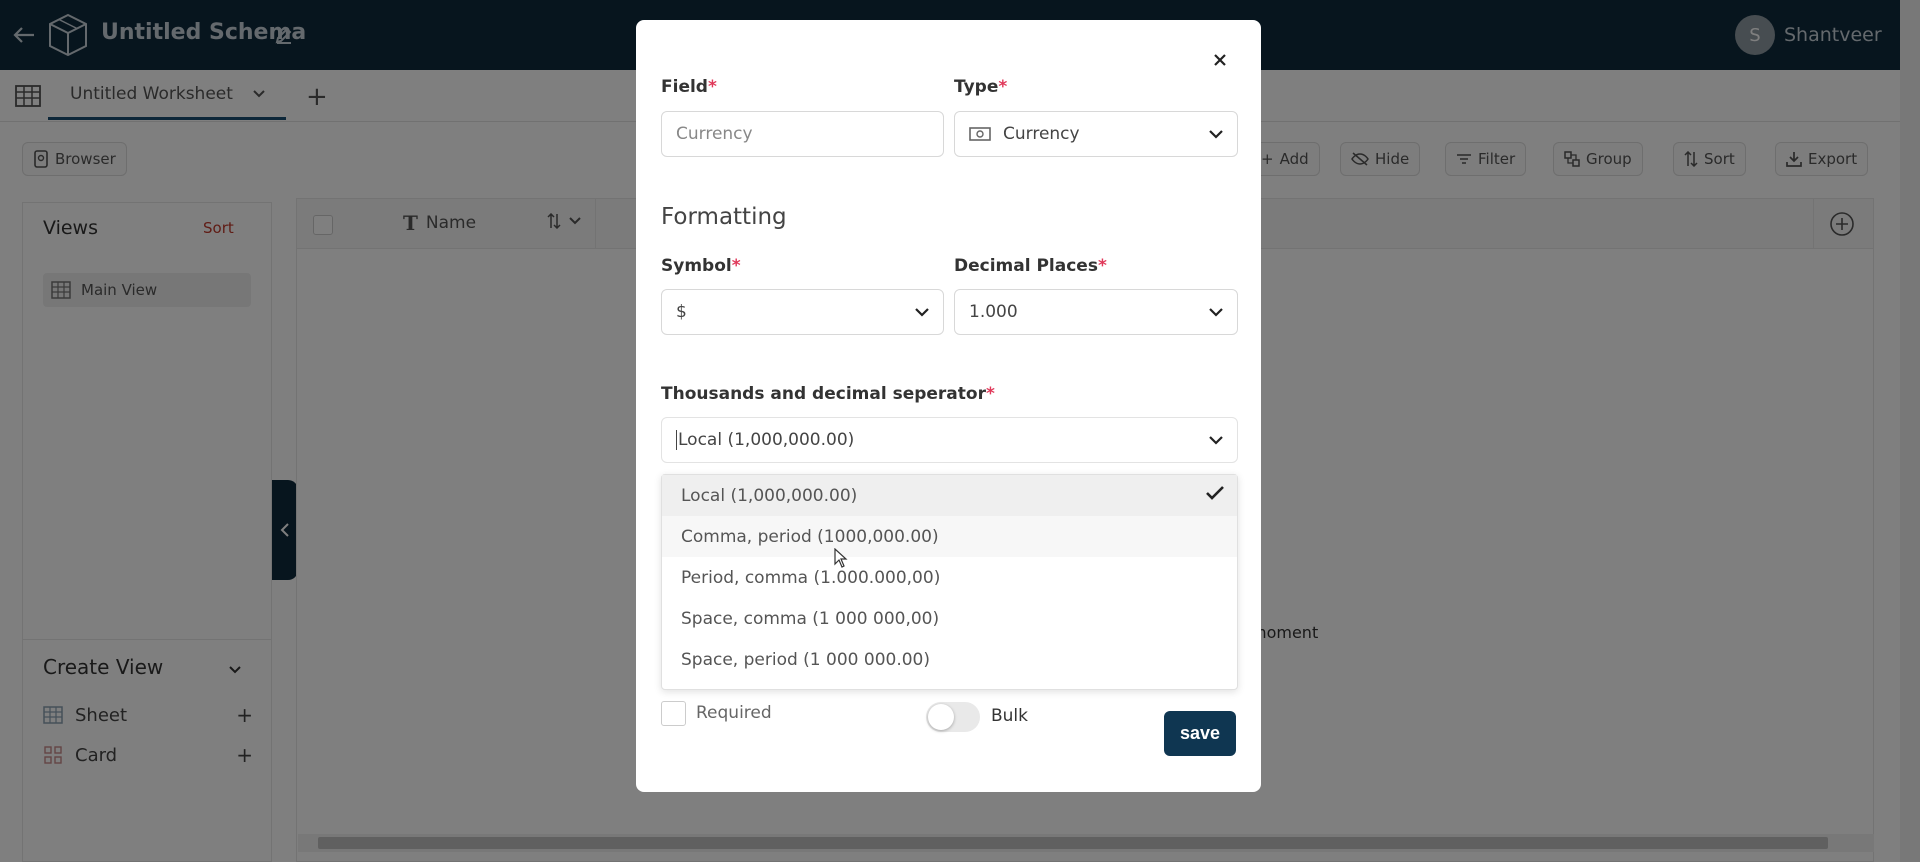  I want to click on option-label: Local (1,000,000.00), so click(769, 495).